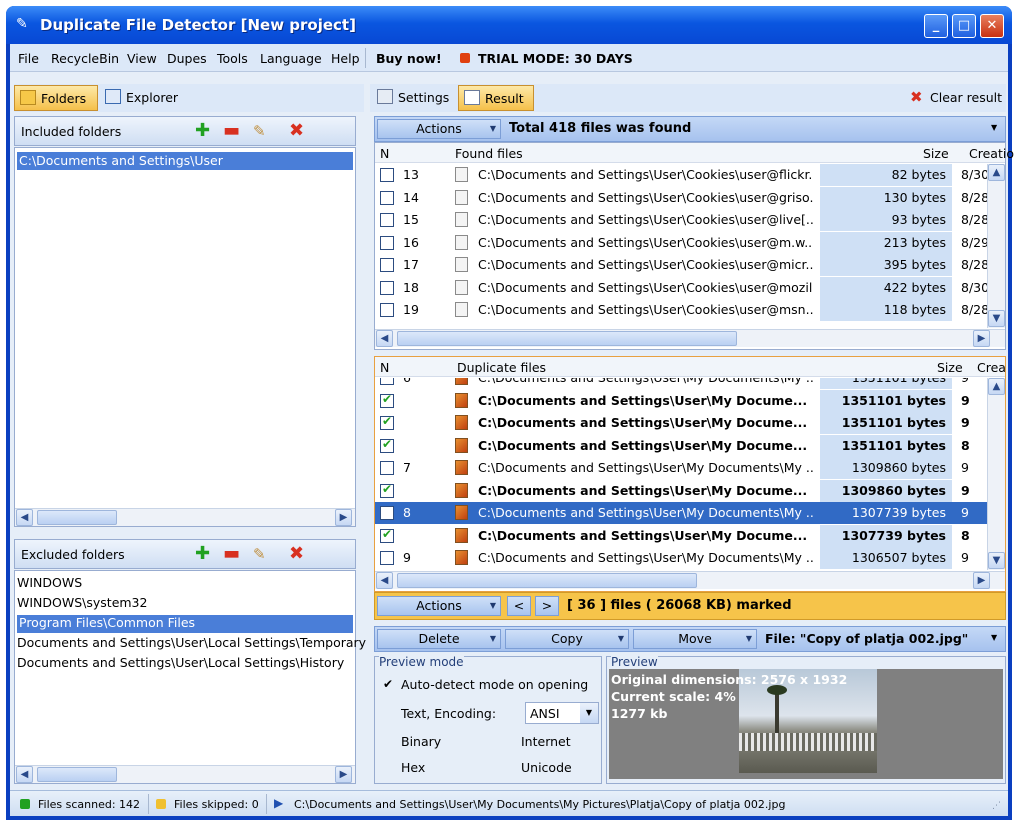  What do you see at coordinates (49, 582) in the screenshot?
I see `excluded-item: WINDOWS` at bounding box center [49, 582].